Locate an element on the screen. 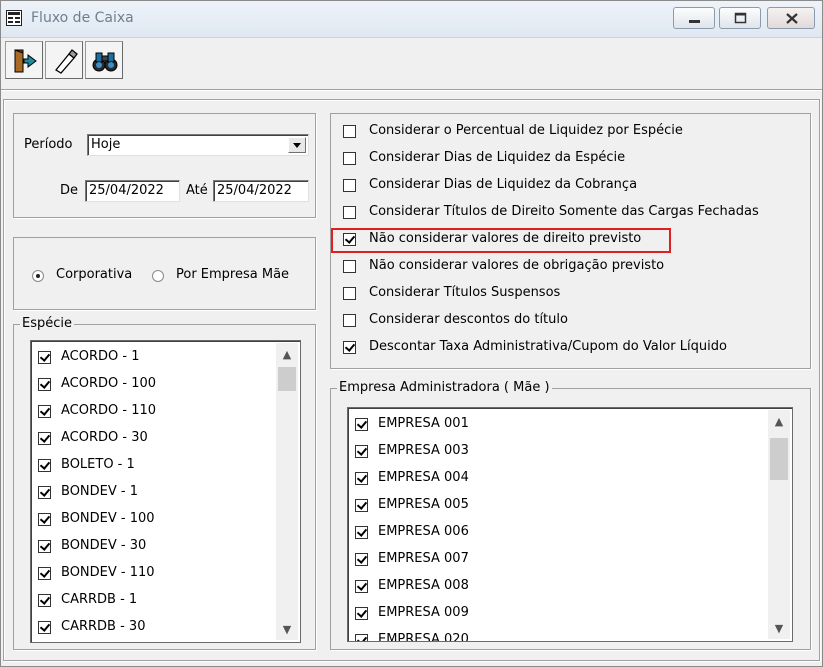 The height and width of the screenshot is (667, 823). list-item: EMPRESA 005 is located at coordinates (557, 505).